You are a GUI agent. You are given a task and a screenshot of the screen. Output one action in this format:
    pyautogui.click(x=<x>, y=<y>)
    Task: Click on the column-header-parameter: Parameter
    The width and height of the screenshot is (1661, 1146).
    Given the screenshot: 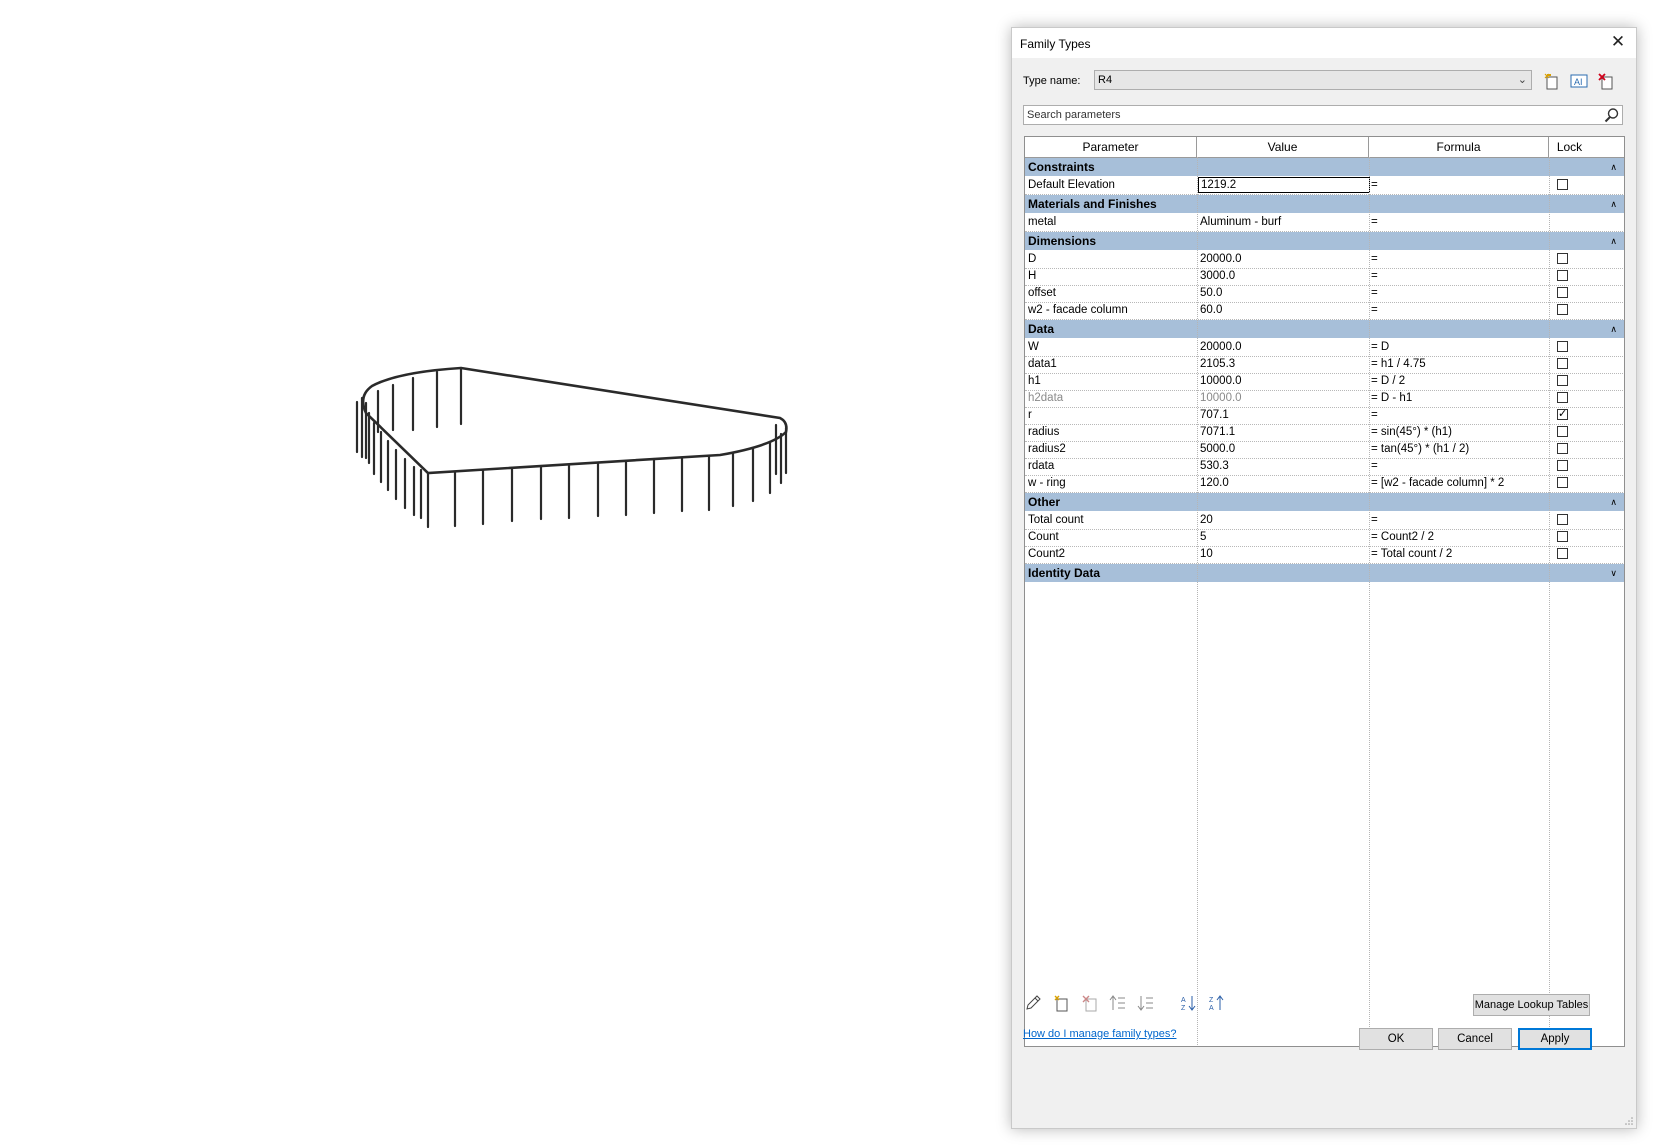 What is the action you would take?
    pyautogui.click(x=1111, y=147)
    